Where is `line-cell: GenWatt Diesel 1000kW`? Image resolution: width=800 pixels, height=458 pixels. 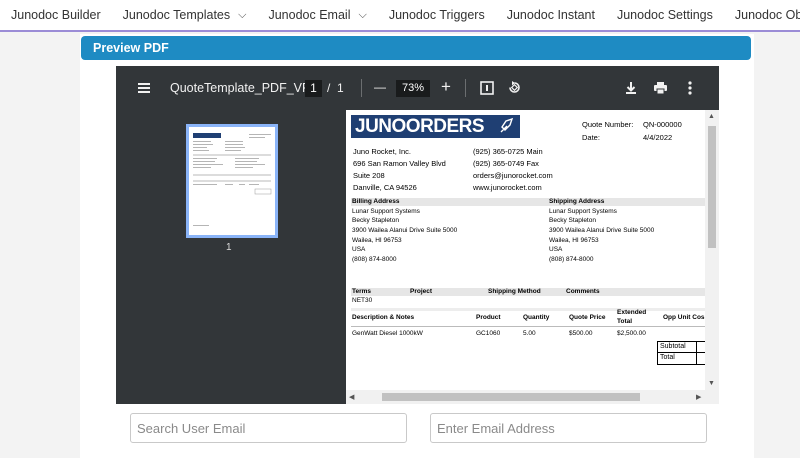
line-cell: GenWatt Diesel 1000kW is located at coordinates (387, 333).